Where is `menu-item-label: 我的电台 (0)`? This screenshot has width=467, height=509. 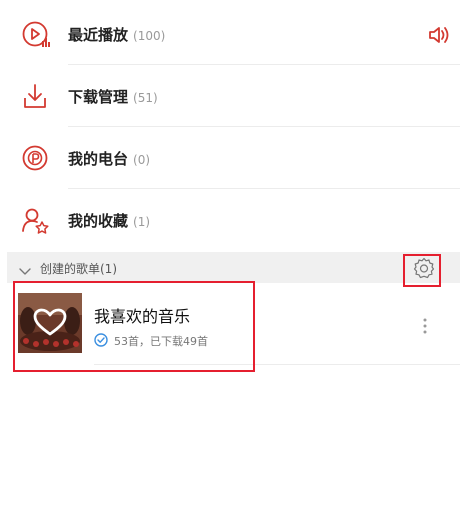
menu-item-label: 我的电台 (0) is located at coordinates (109, 159).